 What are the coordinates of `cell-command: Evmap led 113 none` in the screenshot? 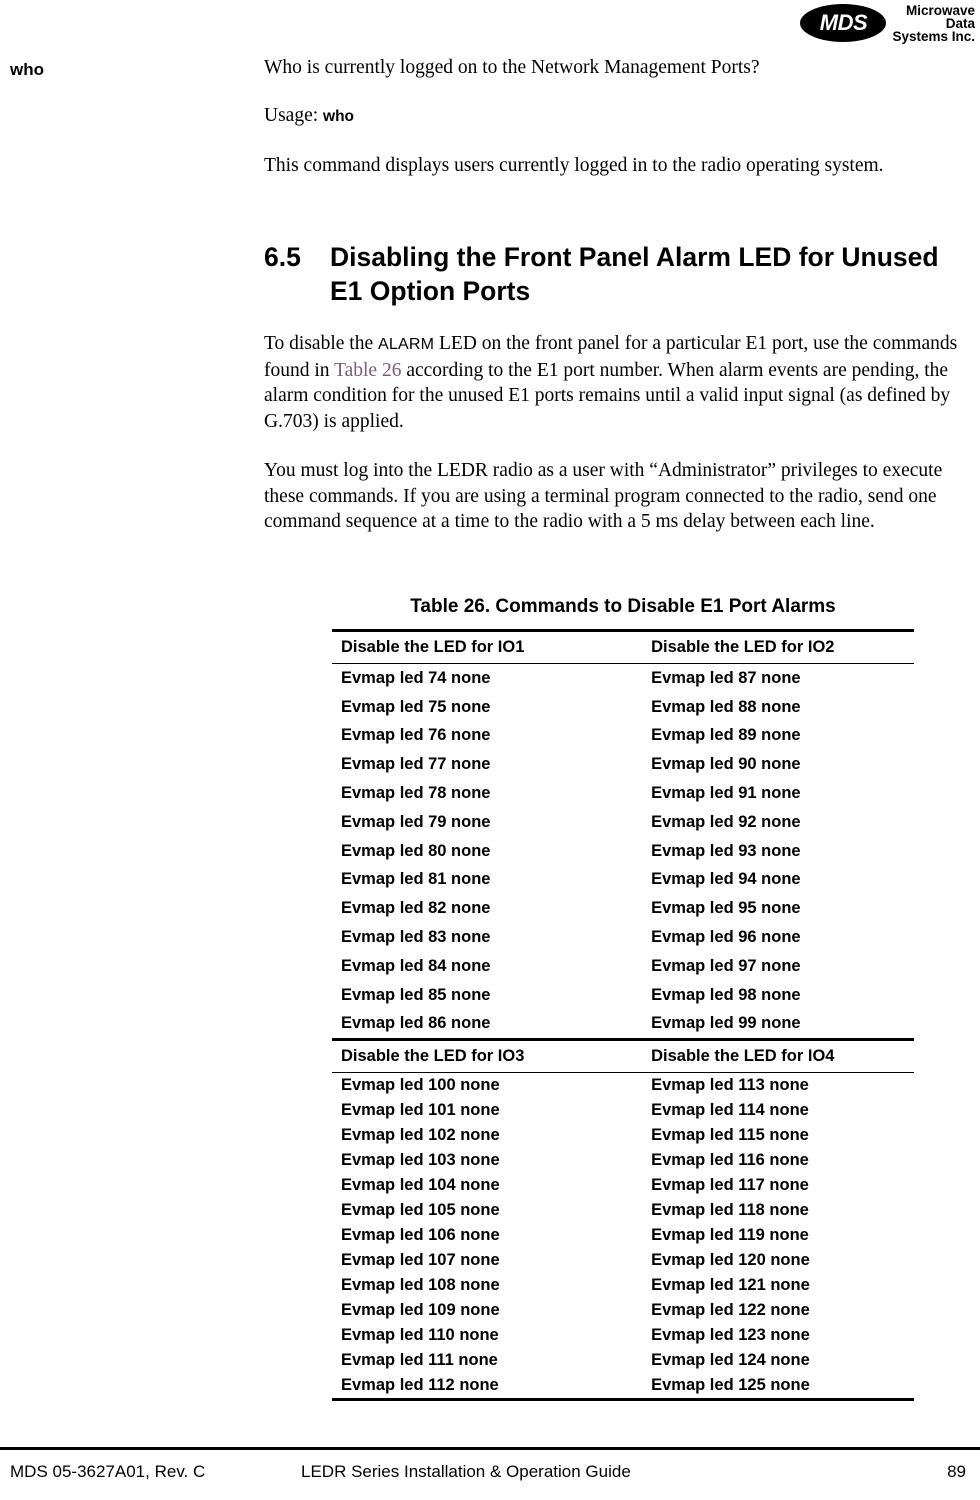 It's located at (730, 1085).